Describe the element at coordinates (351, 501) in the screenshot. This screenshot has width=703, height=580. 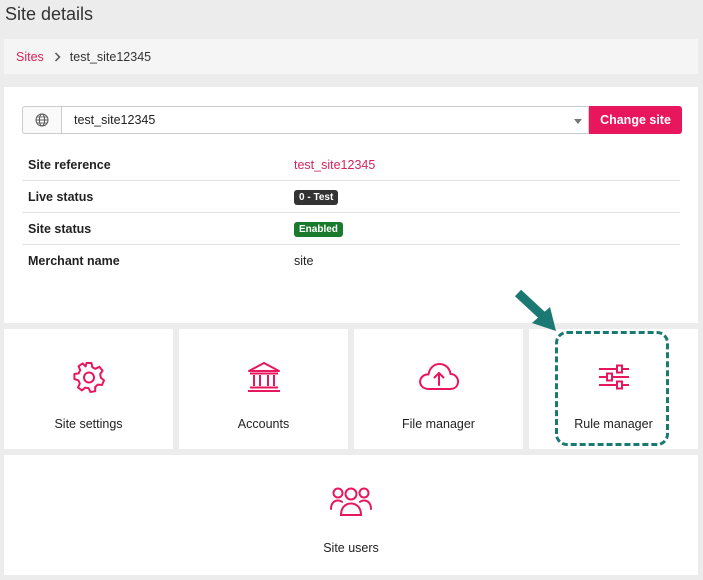
I see `users-icon` at that location.